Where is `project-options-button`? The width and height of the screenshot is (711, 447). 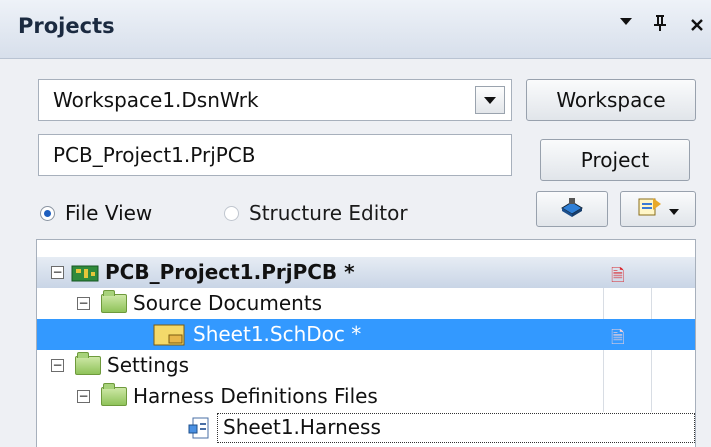
project-options-button is located at coordinates (658, 209).